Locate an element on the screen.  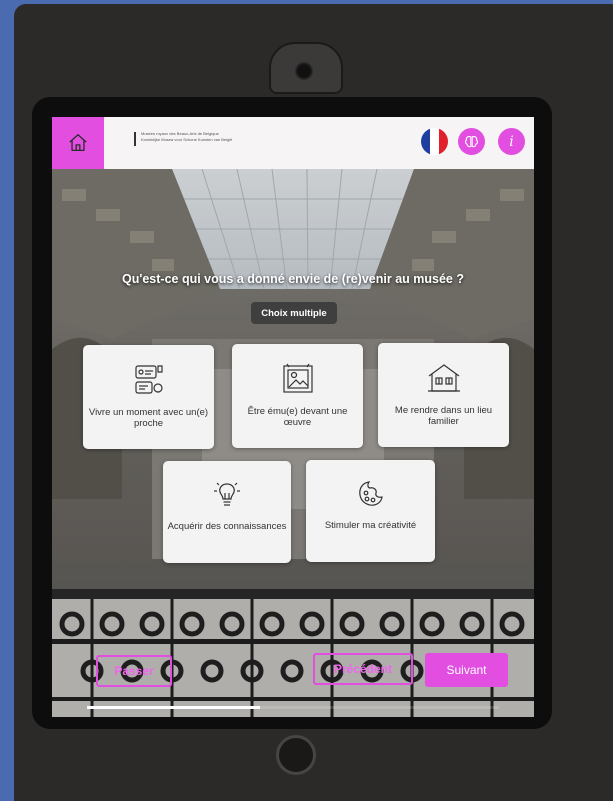
framed-painting-icon is located at coordinates (297, 378).